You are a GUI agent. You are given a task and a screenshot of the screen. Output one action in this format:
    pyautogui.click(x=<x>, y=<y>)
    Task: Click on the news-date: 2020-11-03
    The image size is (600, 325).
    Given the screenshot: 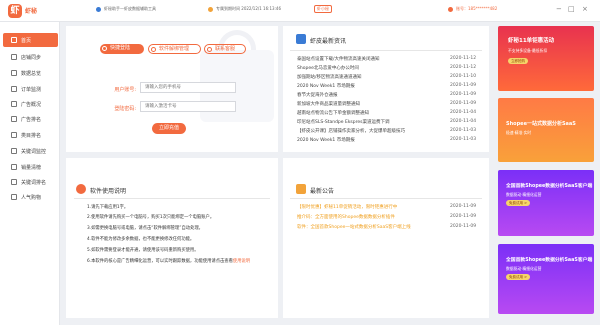 What is the action you would take?
    pyautogui.click(x=463, y=130)
    